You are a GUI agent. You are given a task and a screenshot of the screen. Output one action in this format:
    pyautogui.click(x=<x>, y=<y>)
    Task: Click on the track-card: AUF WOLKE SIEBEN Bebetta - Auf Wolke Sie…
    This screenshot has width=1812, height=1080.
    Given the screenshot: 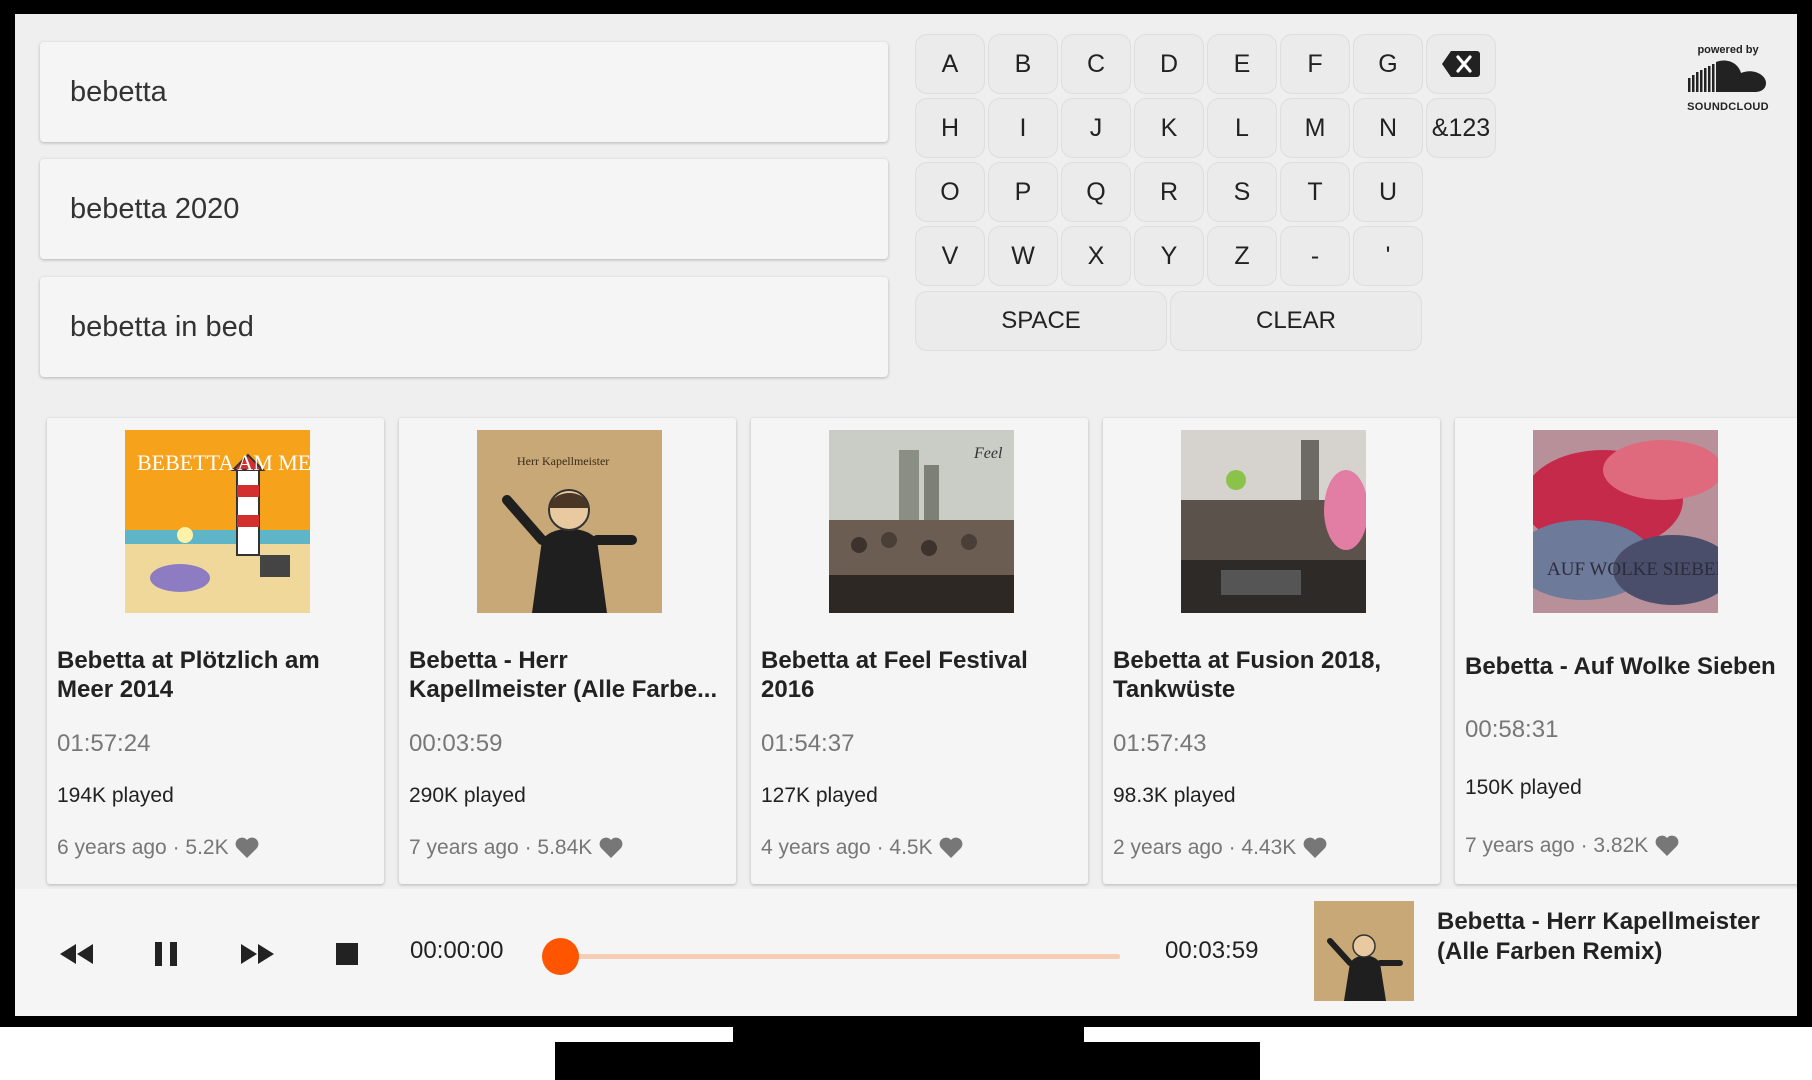 What is the action you would take?
    pyautogui.click(x=1626, y=651)
    